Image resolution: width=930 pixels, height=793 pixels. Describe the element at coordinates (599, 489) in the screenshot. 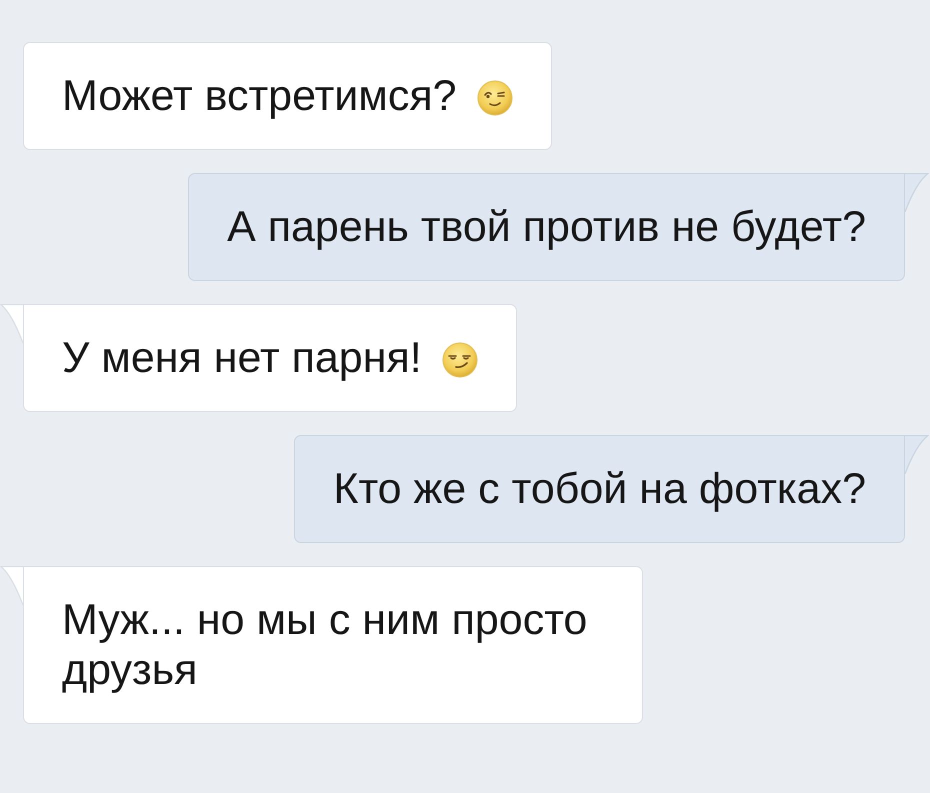

I see `message-text: Кто же с тобой на фотках?` at that location.